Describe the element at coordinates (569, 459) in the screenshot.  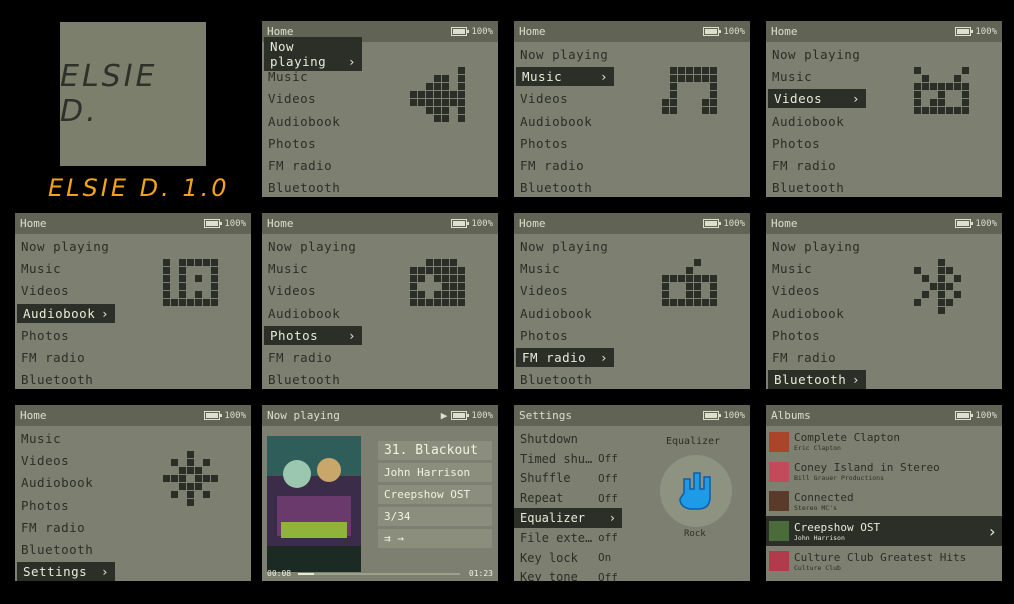
I see `settings-row: Timed shu… Off` at that location.